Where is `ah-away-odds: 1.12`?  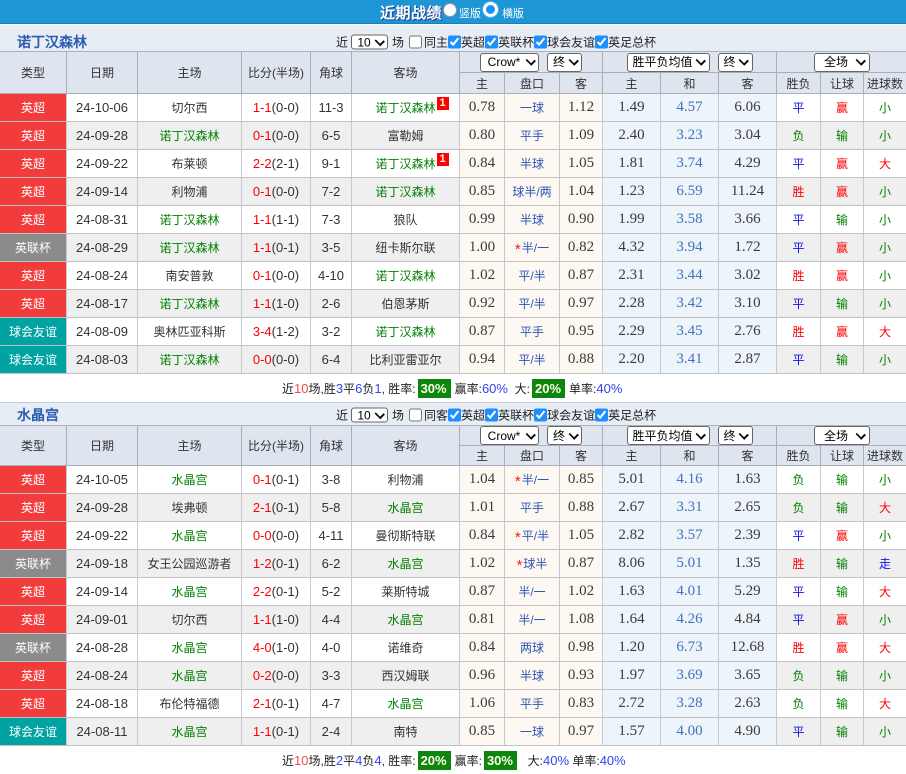 ah-away-odds: 1.12 is located at coordinates (581, 108).